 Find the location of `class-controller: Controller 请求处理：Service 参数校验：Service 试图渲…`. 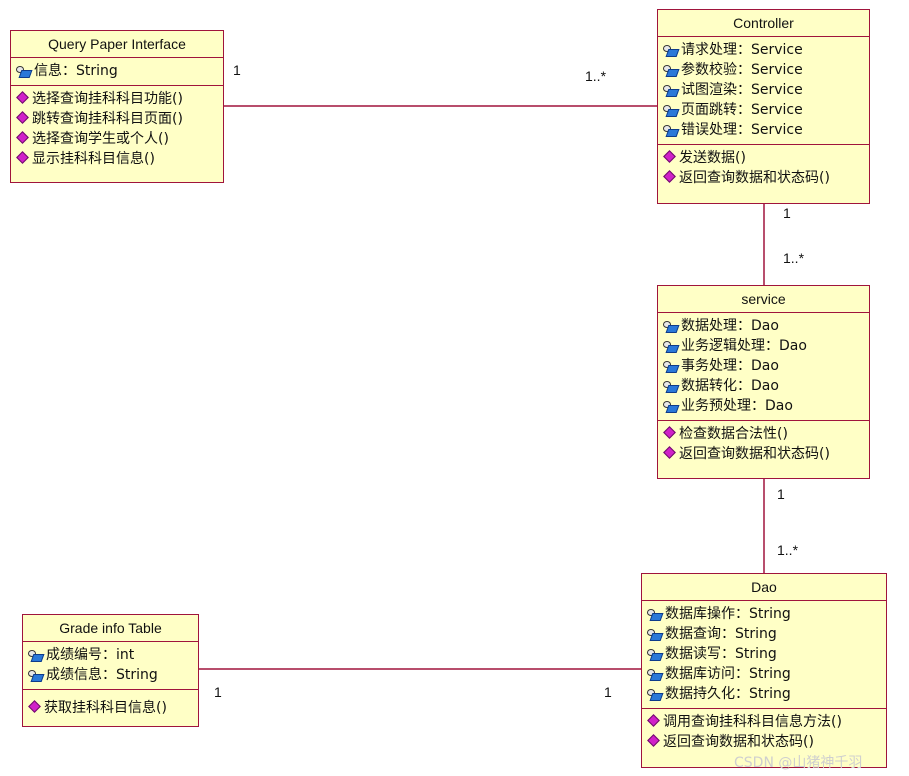

class-controller: Controller 请求处理：Service 参数校验：Service 试图渲… is located at coordinates (763, 106).